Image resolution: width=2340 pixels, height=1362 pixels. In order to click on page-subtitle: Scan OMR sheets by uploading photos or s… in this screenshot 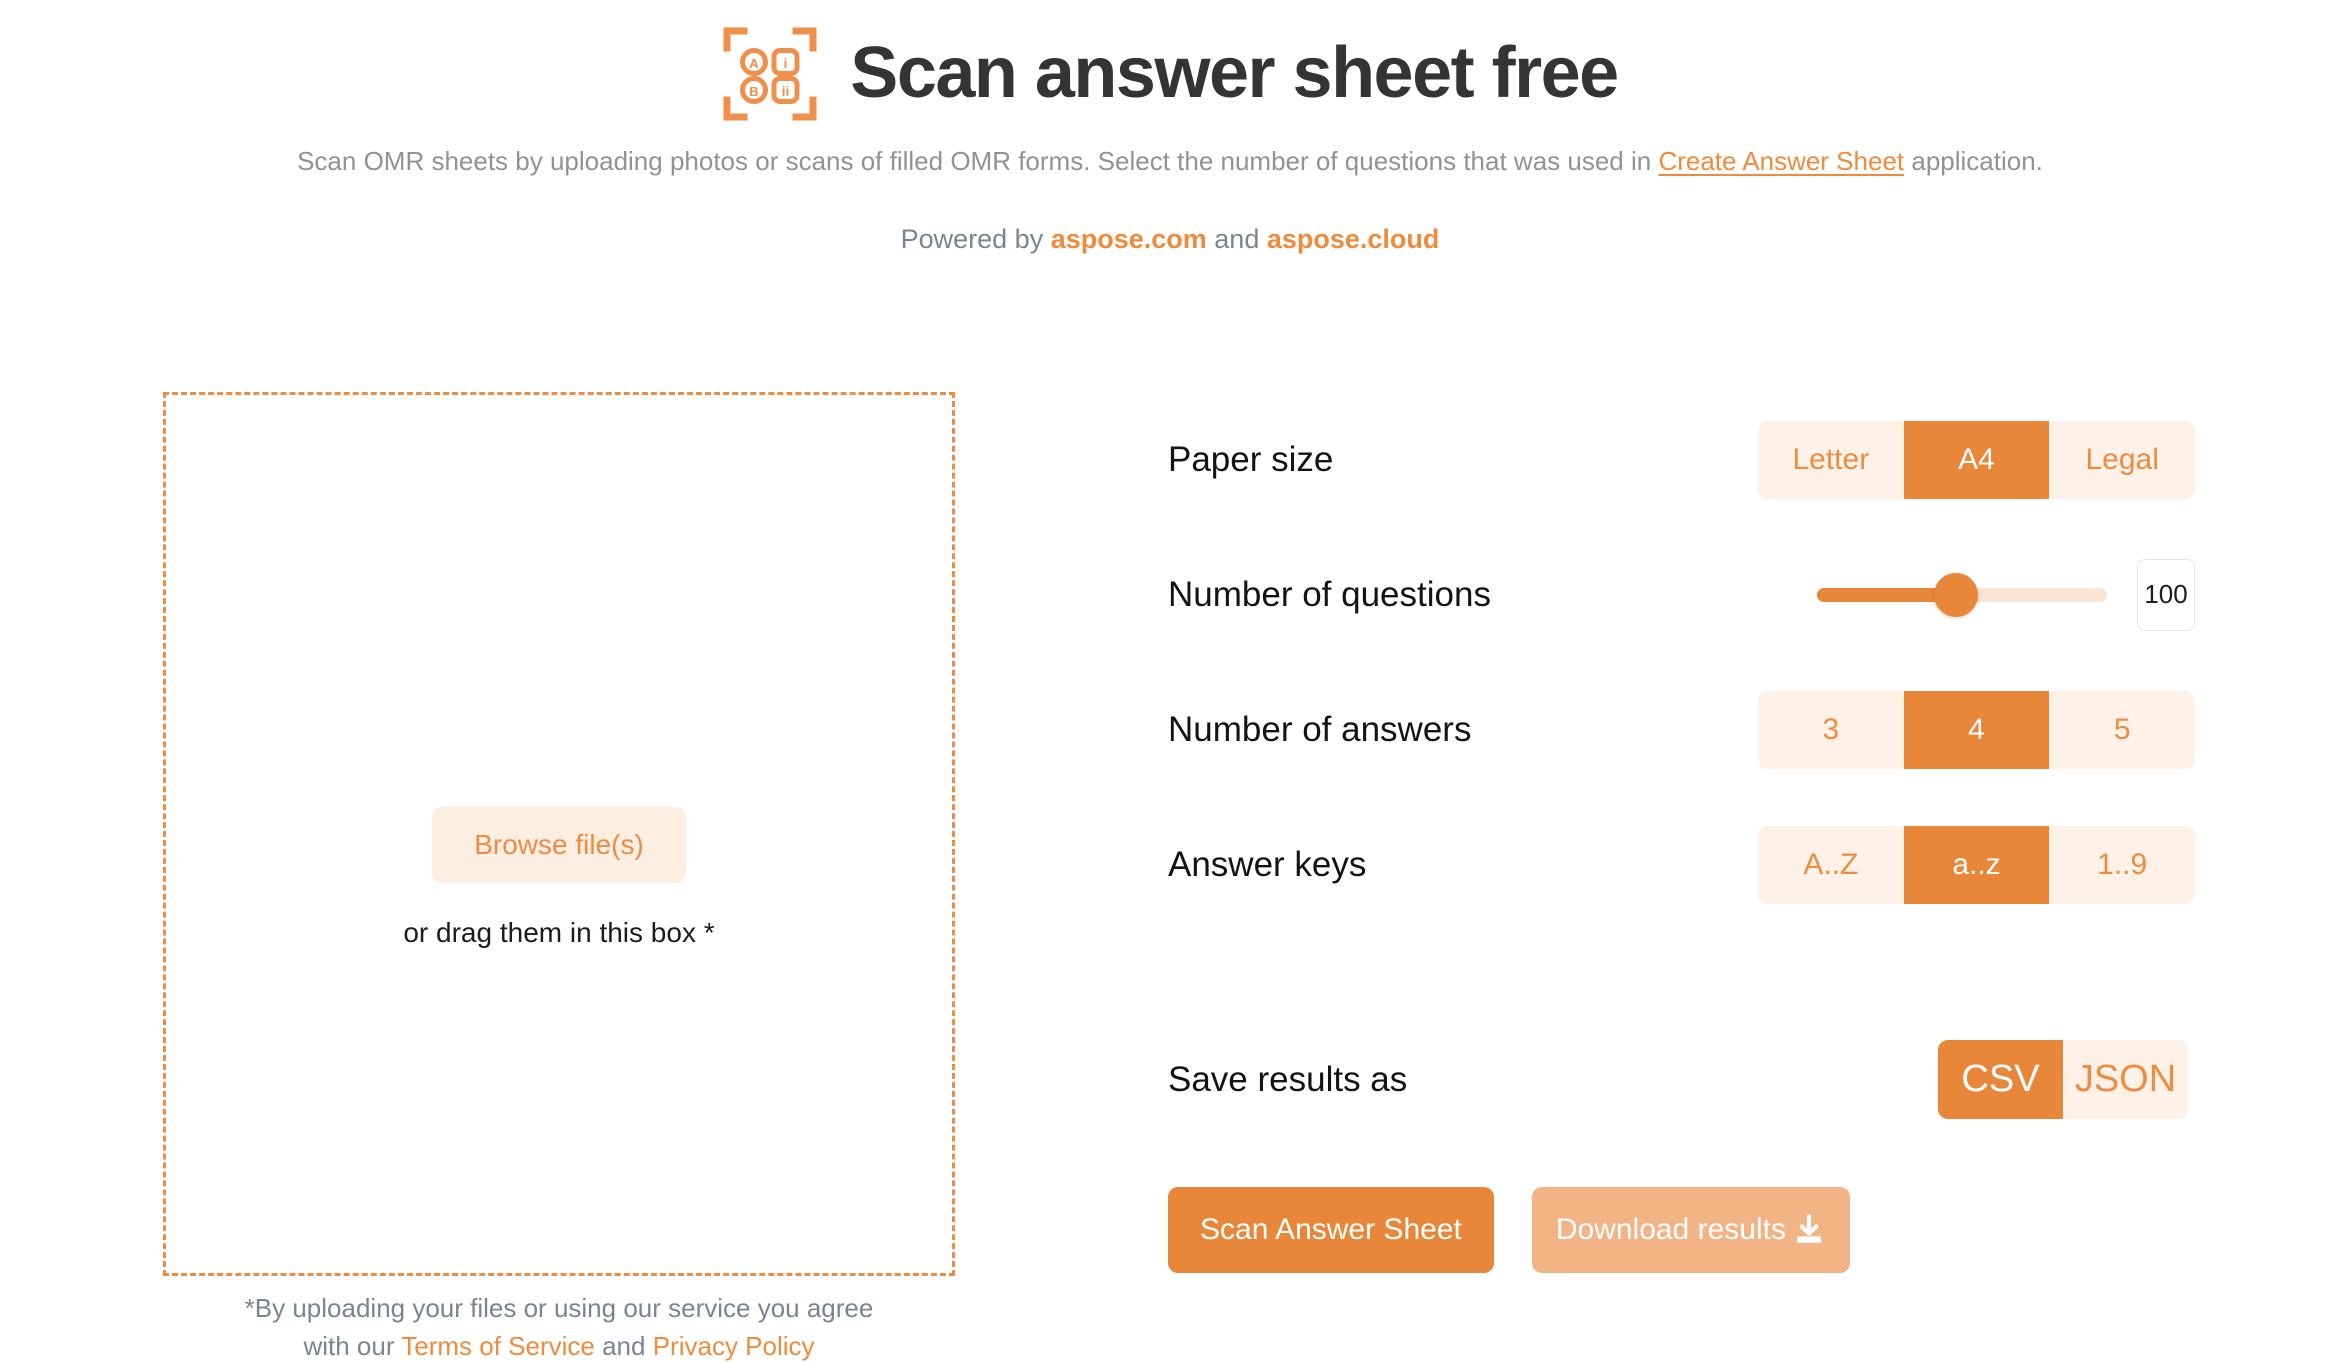, I will do `click(1170, 161)`.